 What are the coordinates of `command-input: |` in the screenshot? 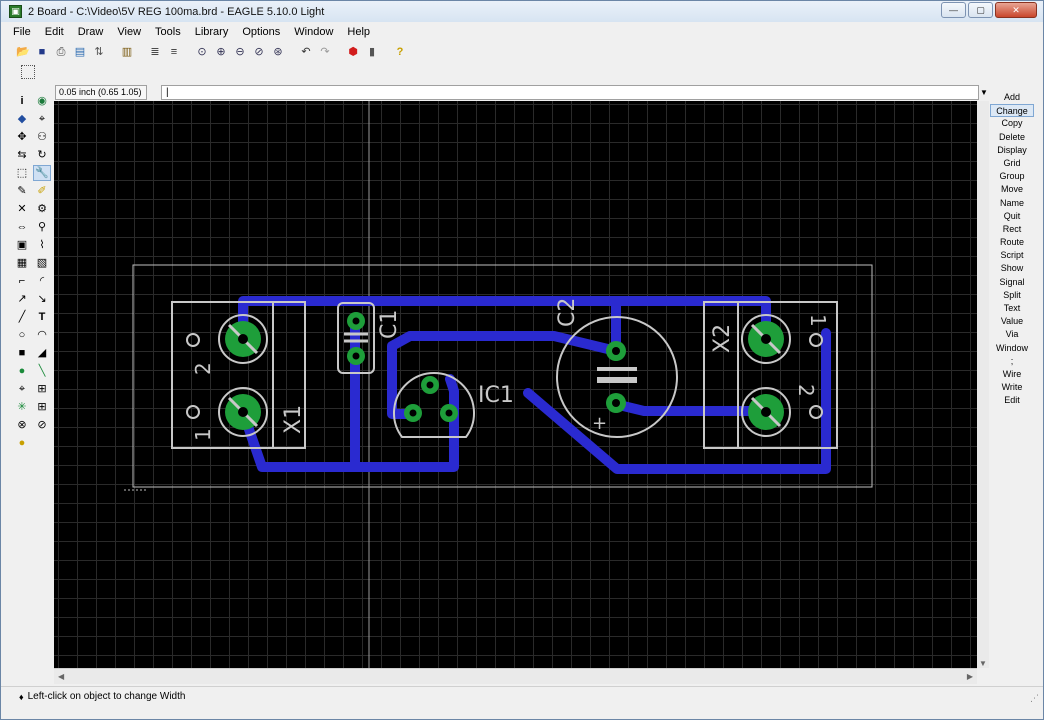 It's located at (570, 92).